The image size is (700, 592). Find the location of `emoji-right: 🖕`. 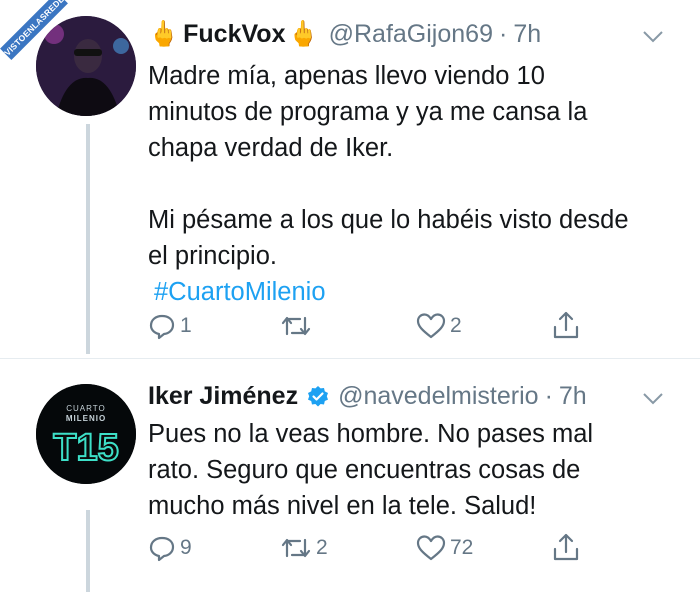

emoji-right: 🖕 is located at coordinates (303, 34).